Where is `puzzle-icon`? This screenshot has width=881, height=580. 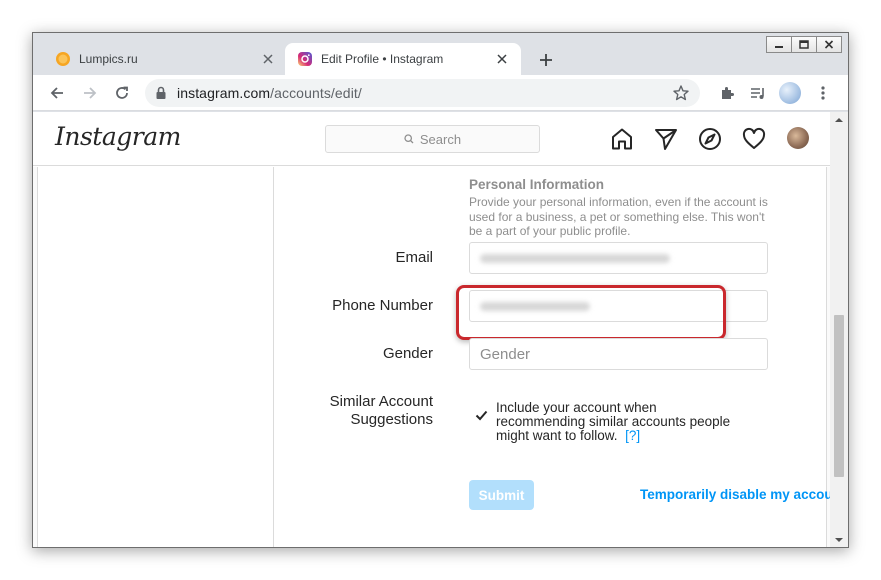
puzzle-icon is located at coordinates (728, 93).